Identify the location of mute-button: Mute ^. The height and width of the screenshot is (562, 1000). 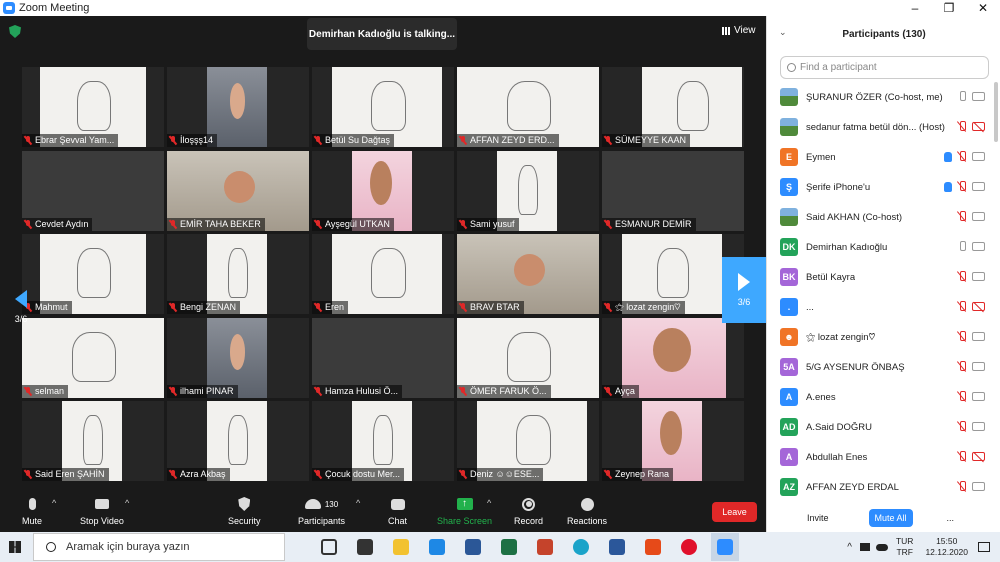
(39, 511).